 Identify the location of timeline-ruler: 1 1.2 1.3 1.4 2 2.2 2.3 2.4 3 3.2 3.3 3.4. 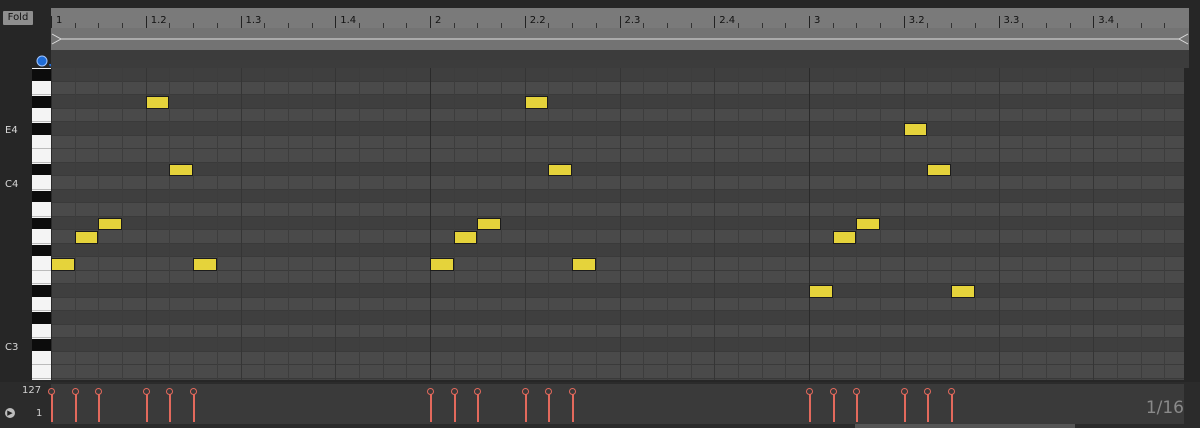
(620, 18).